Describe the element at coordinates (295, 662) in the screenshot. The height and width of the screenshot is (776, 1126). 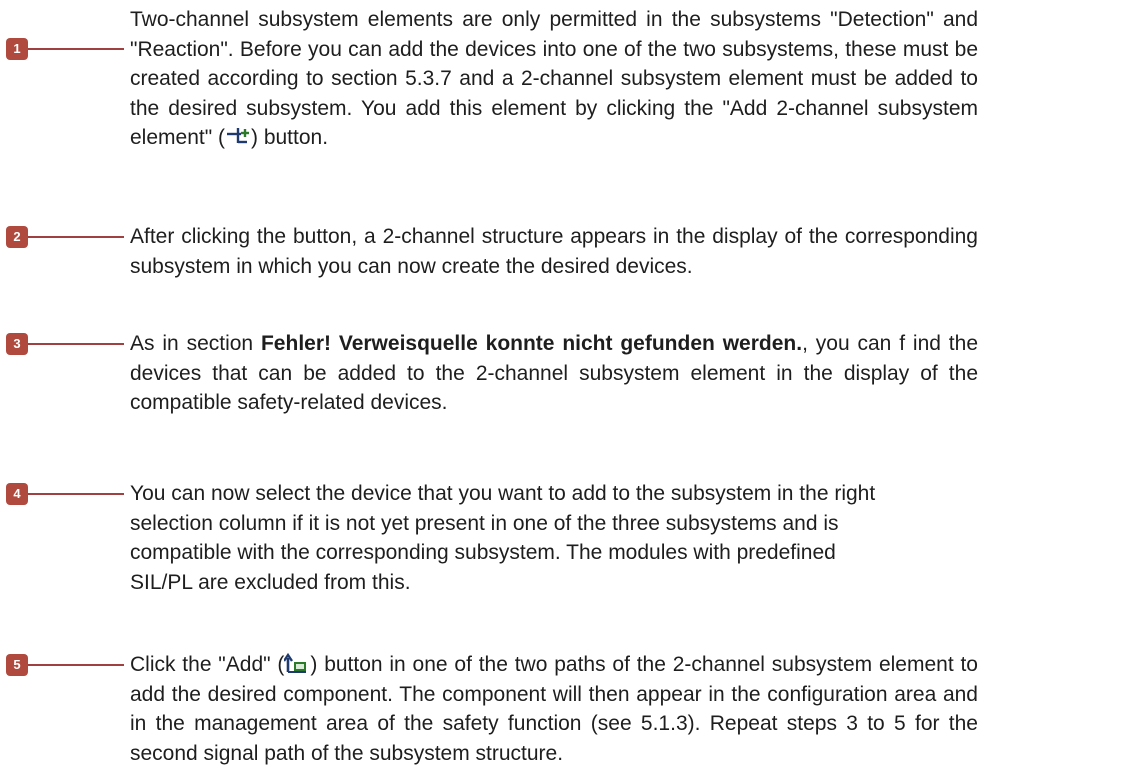
I see `add-icon` at that location.